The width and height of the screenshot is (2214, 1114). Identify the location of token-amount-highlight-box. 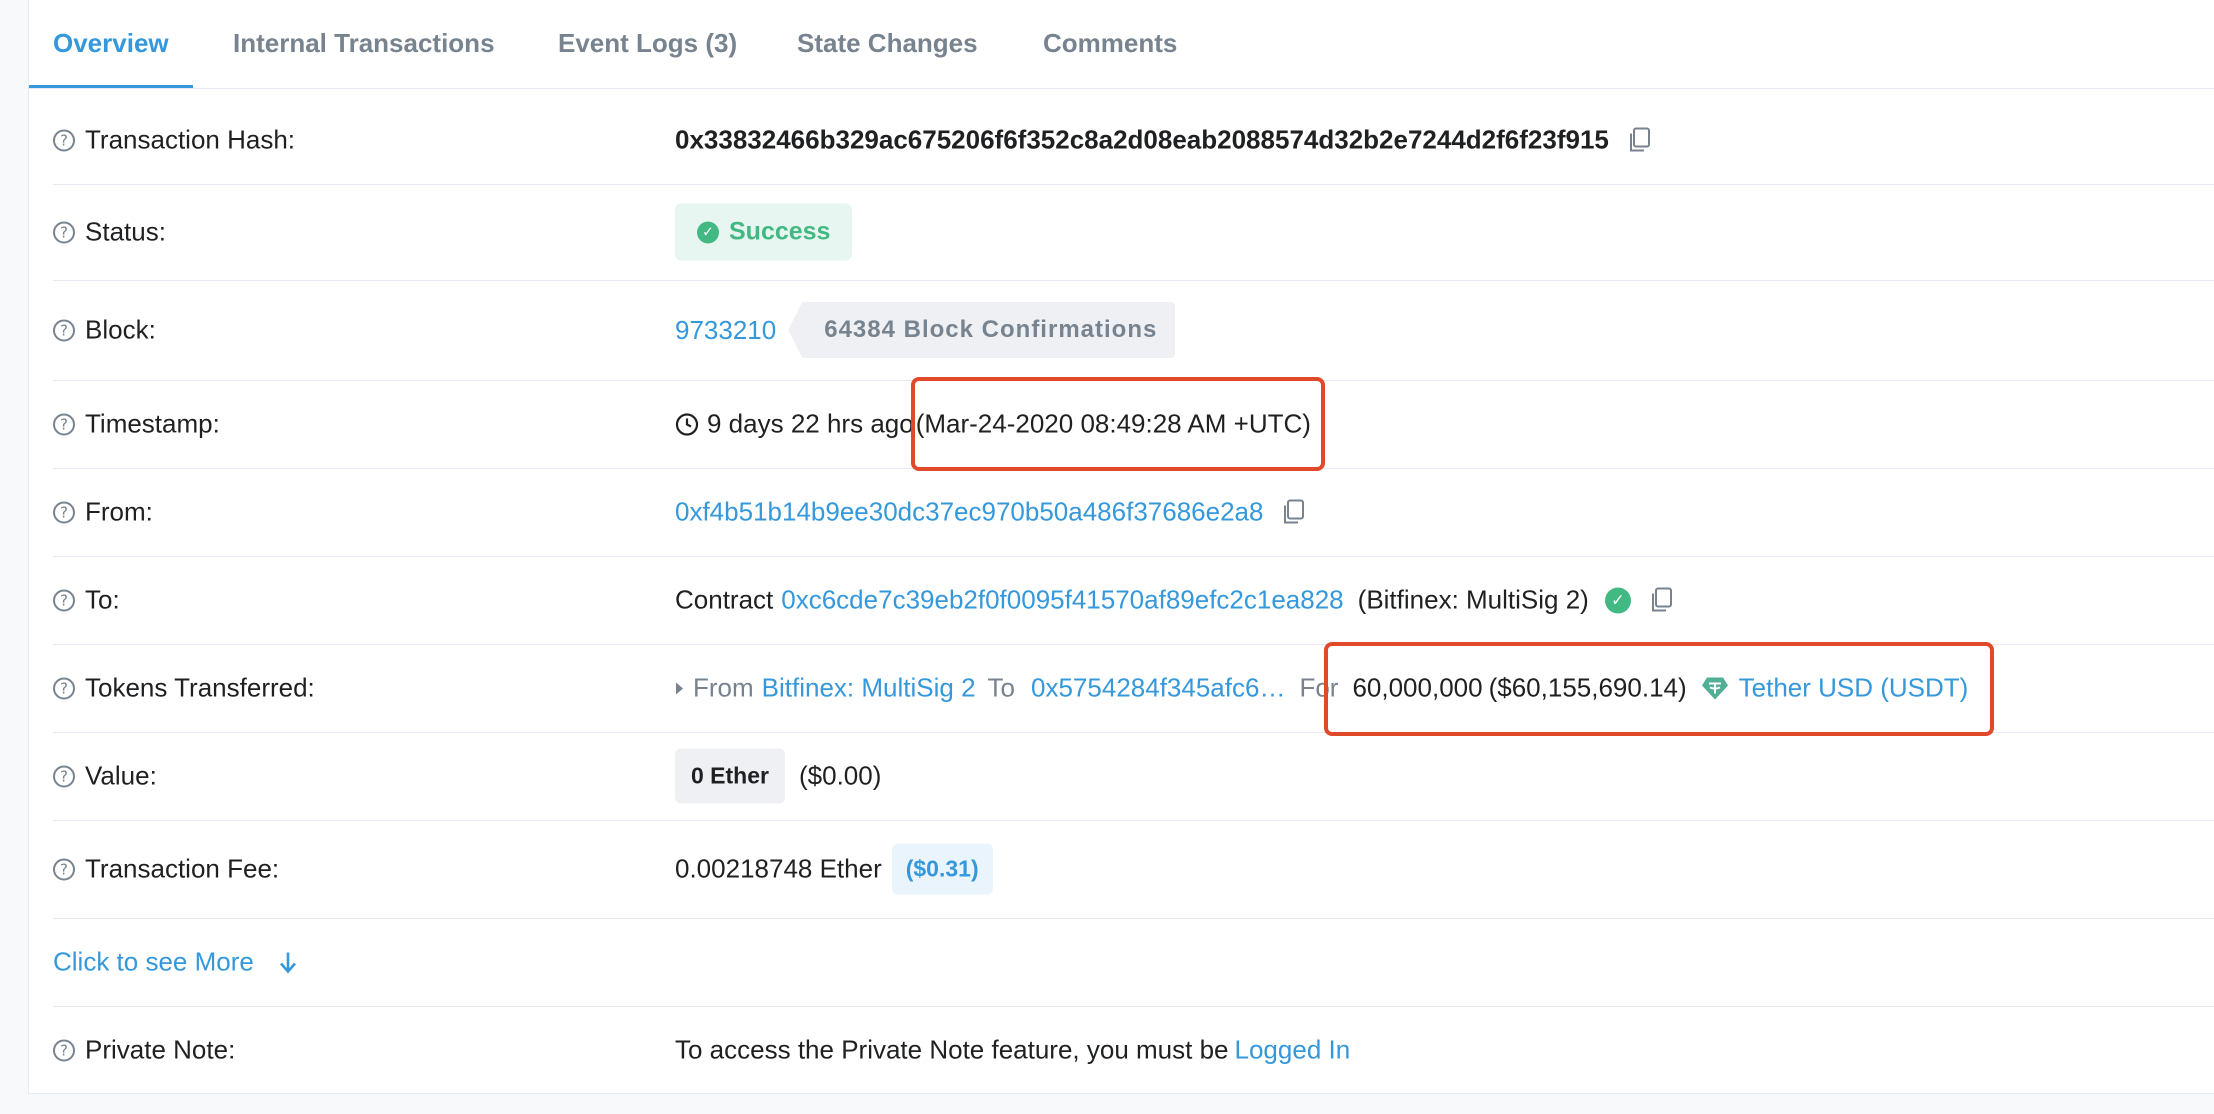
(1659, 689).